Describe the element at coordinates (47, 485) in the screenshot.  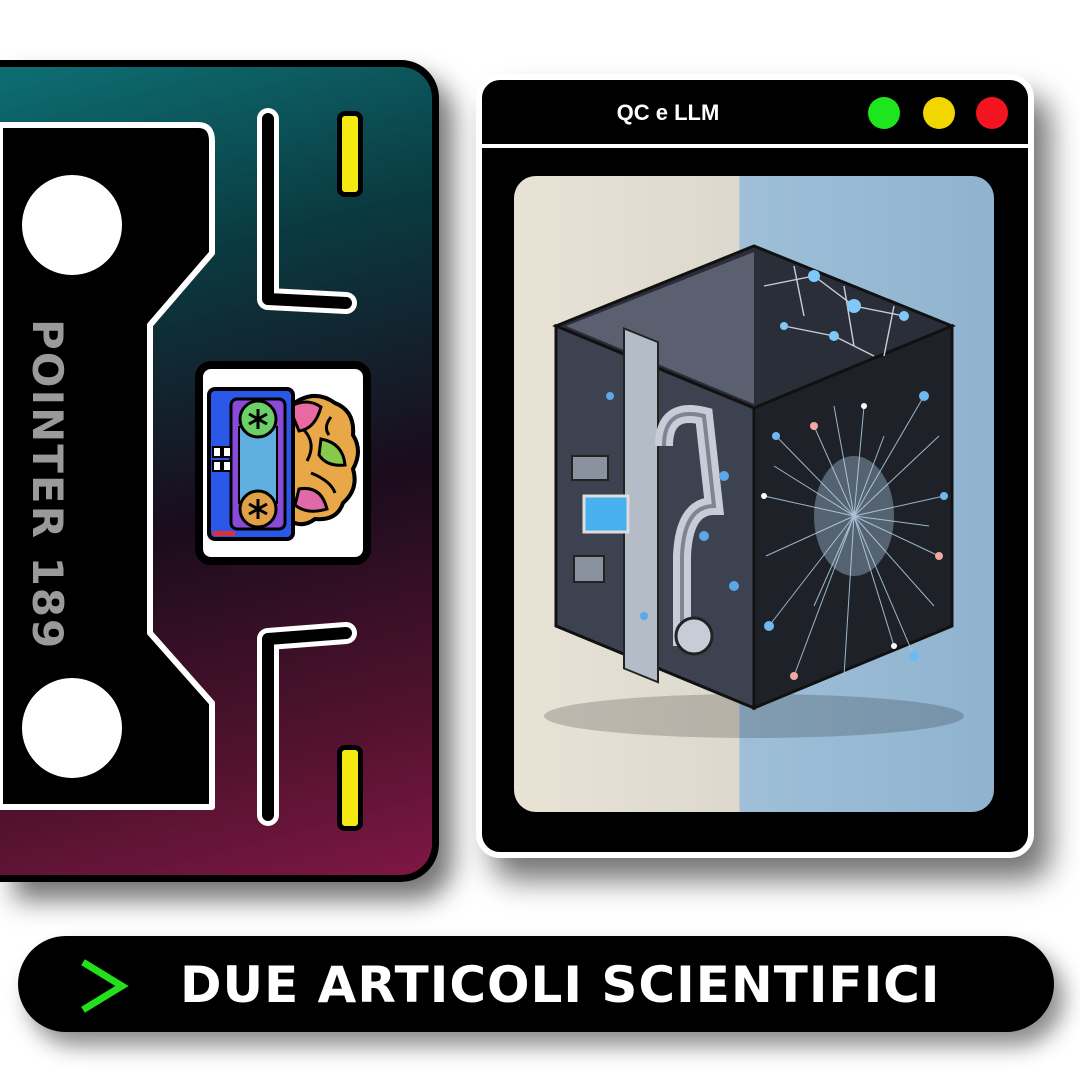
I see `cassette-label: POINTER 189` at that location.